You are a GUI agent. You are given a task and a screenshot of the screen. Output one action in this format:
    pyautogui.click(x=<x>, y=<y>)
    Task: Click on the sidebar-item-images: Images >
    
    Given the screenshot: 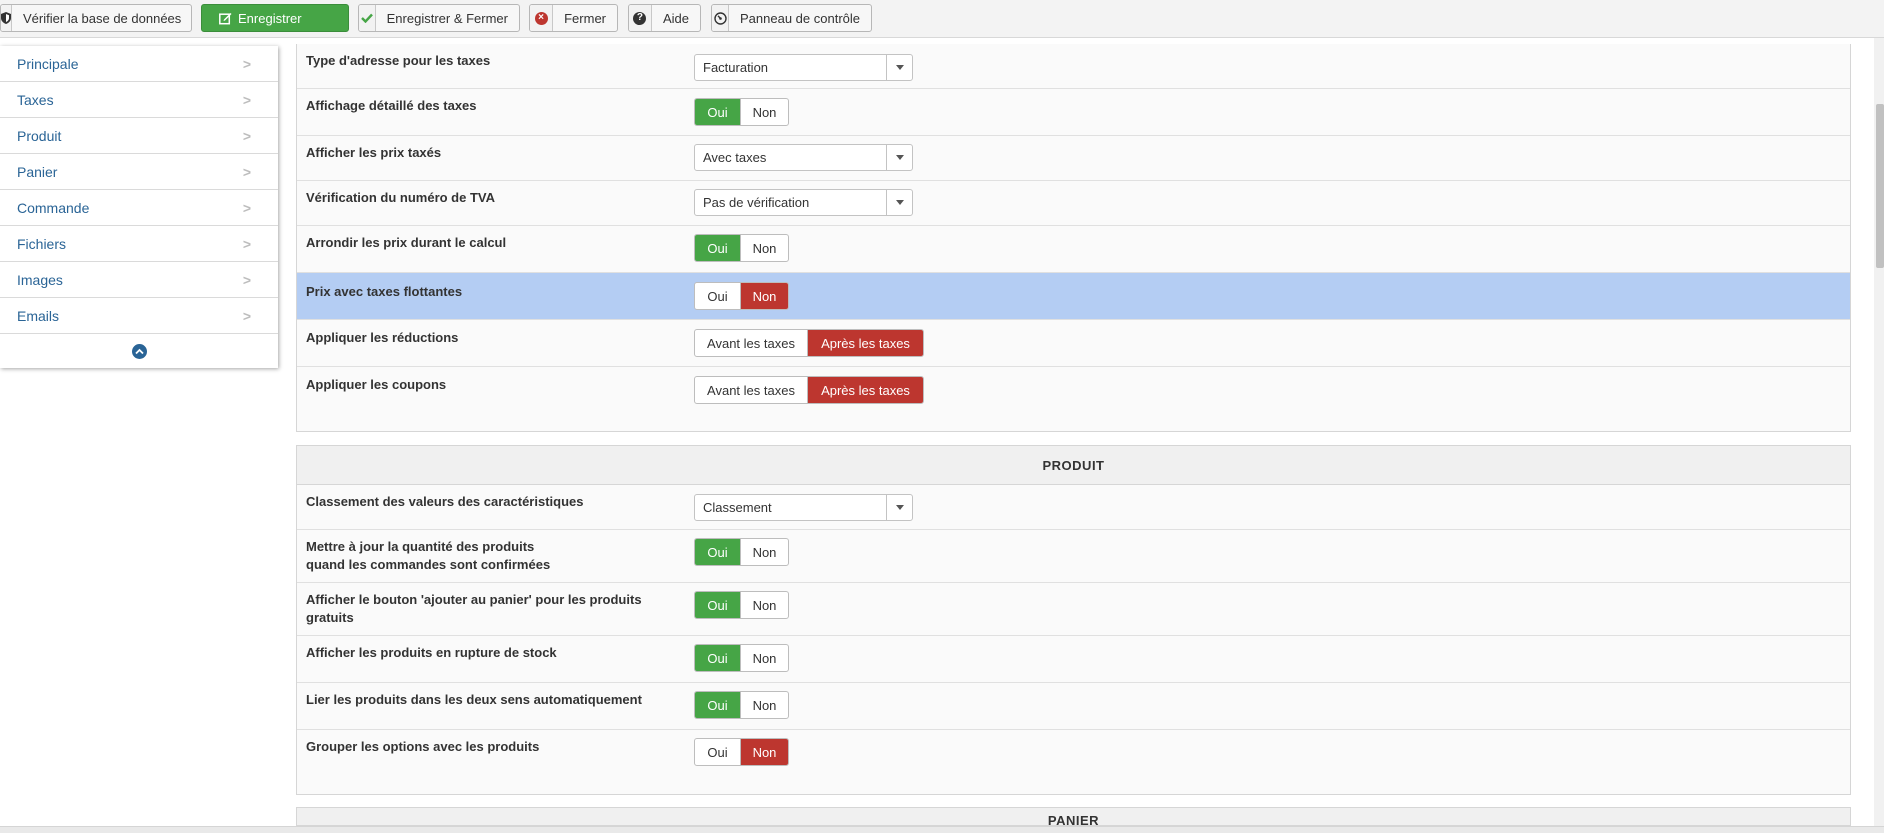 What is the action you would take?
    pyautogui.click(x=139, y=280)
    